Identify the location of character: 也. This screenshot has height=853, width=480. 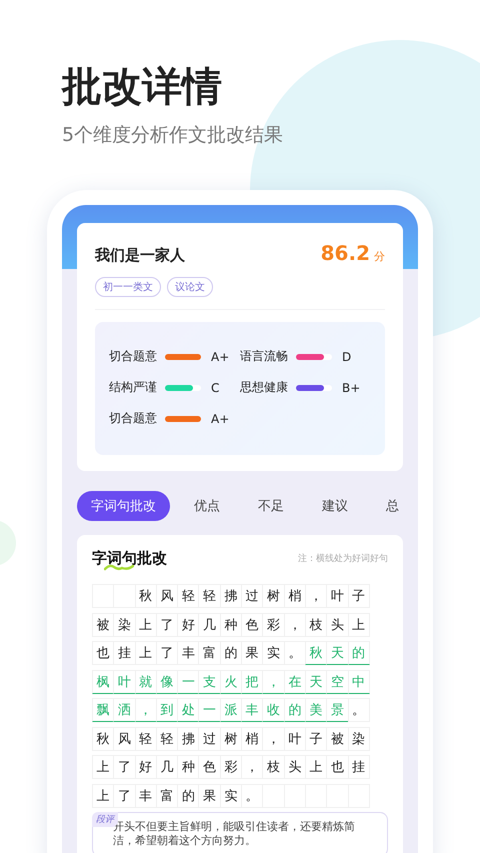
(337, 767).